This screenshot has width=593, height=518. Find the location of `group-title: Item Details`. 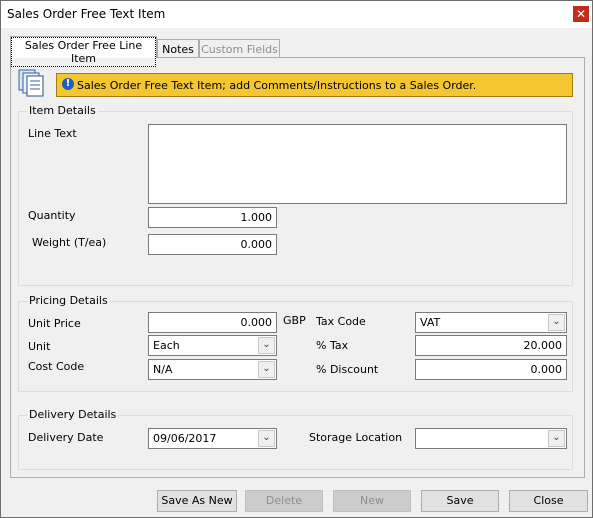

group-title: Item Details is located at coordinates (62, 110).